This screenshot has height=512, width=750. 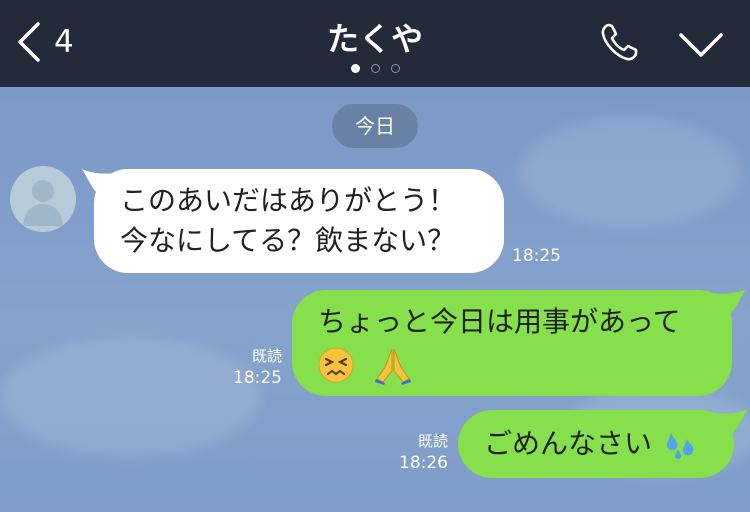 I want to click on message-bubble-outgoing: ごめんなさい, so click(x=596, y=444).